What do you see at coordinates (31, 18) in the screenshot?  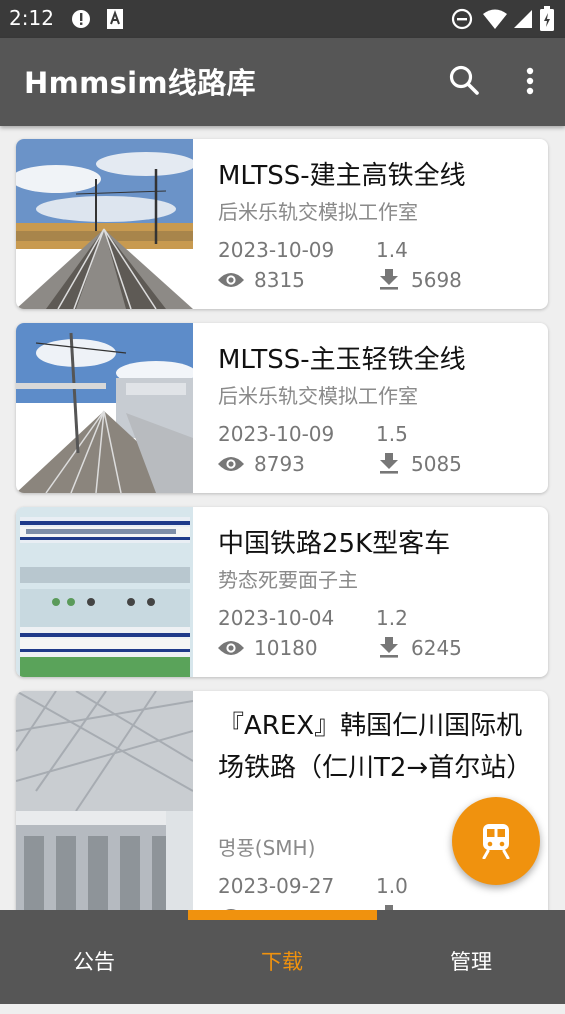 I see `status-time: 2:12` at bounding box center [31, 18].